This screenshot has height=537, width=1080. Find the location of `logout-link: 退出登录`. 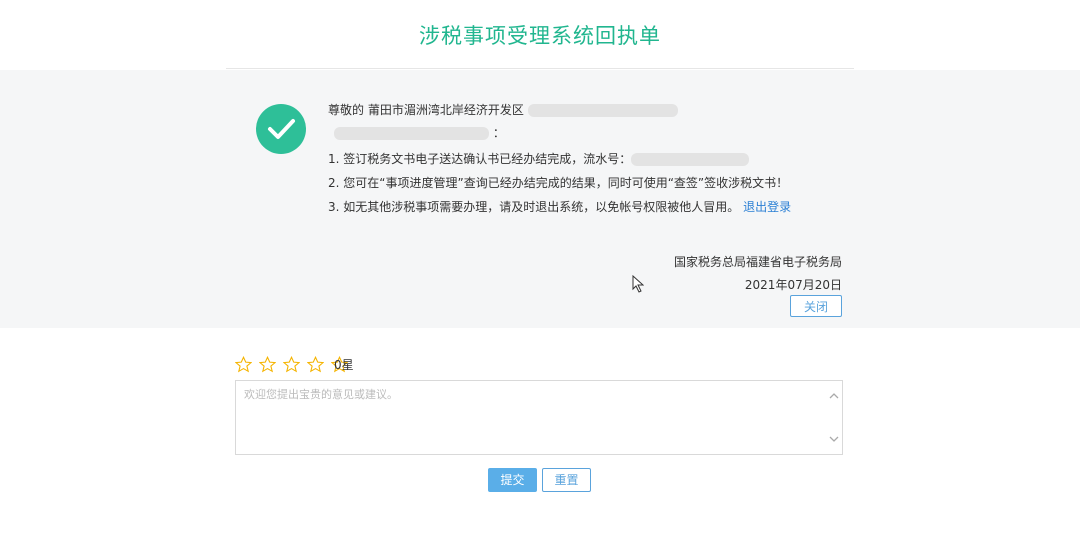

logout-link: 退出登录 is located at coordinates (767, 207).